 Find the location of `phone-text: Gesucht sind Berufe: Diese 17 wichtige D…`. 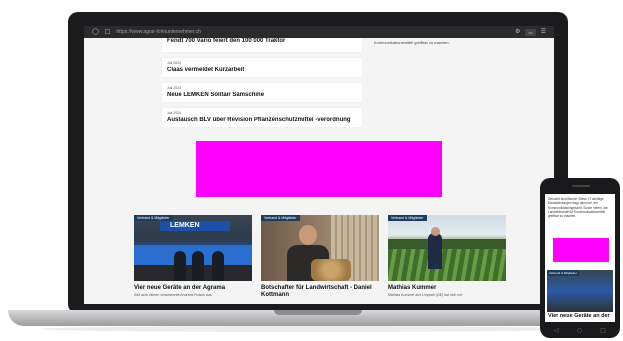

phone-text: Gesucht sind Berufe: Diese 17 wichtige D… is located at coordinates (578, 208).